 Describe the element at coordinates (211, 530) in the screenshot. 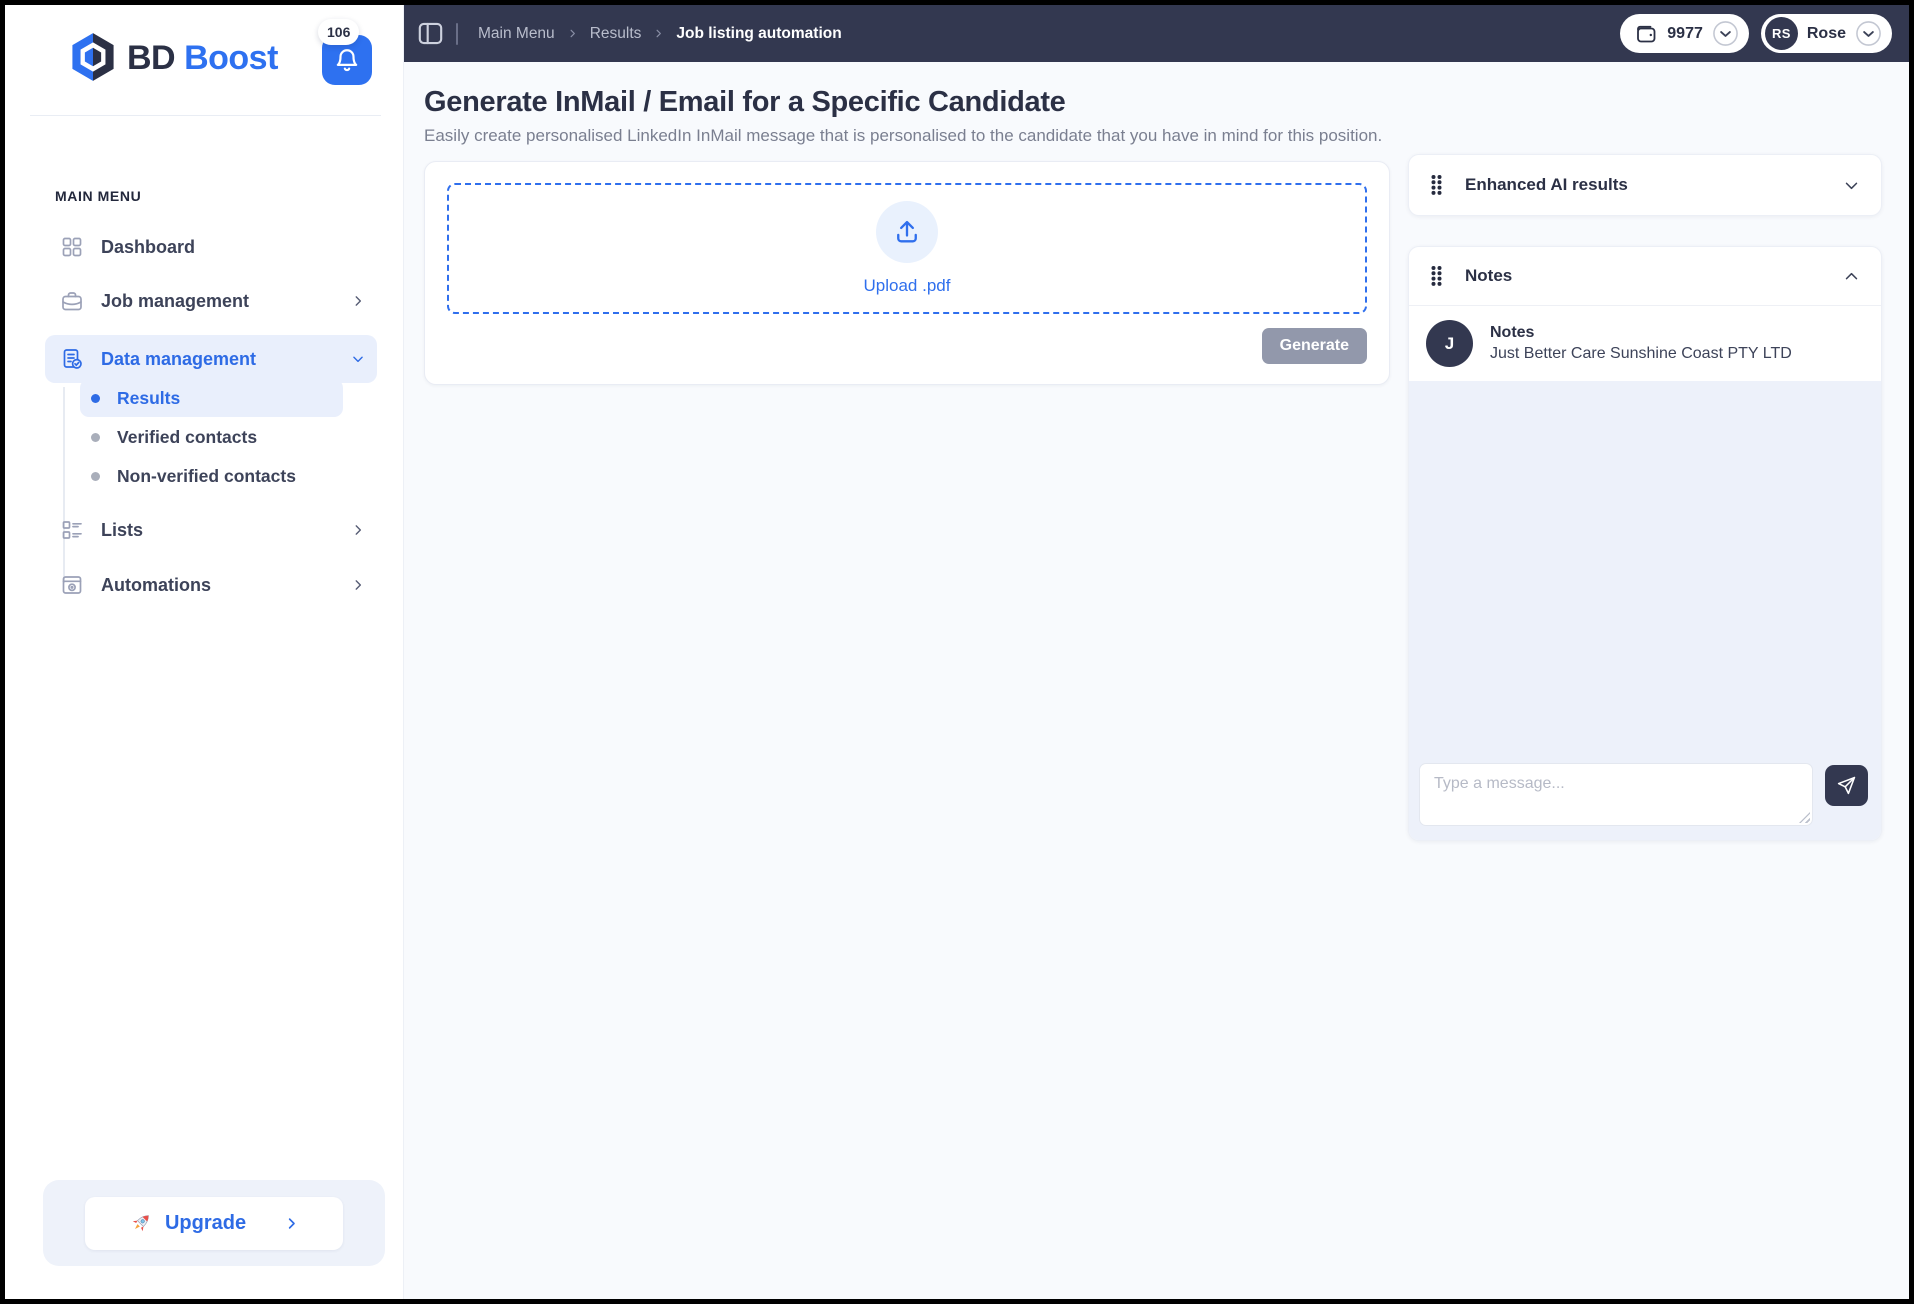

I see `sidebar-item-lists: Lists` at that location.